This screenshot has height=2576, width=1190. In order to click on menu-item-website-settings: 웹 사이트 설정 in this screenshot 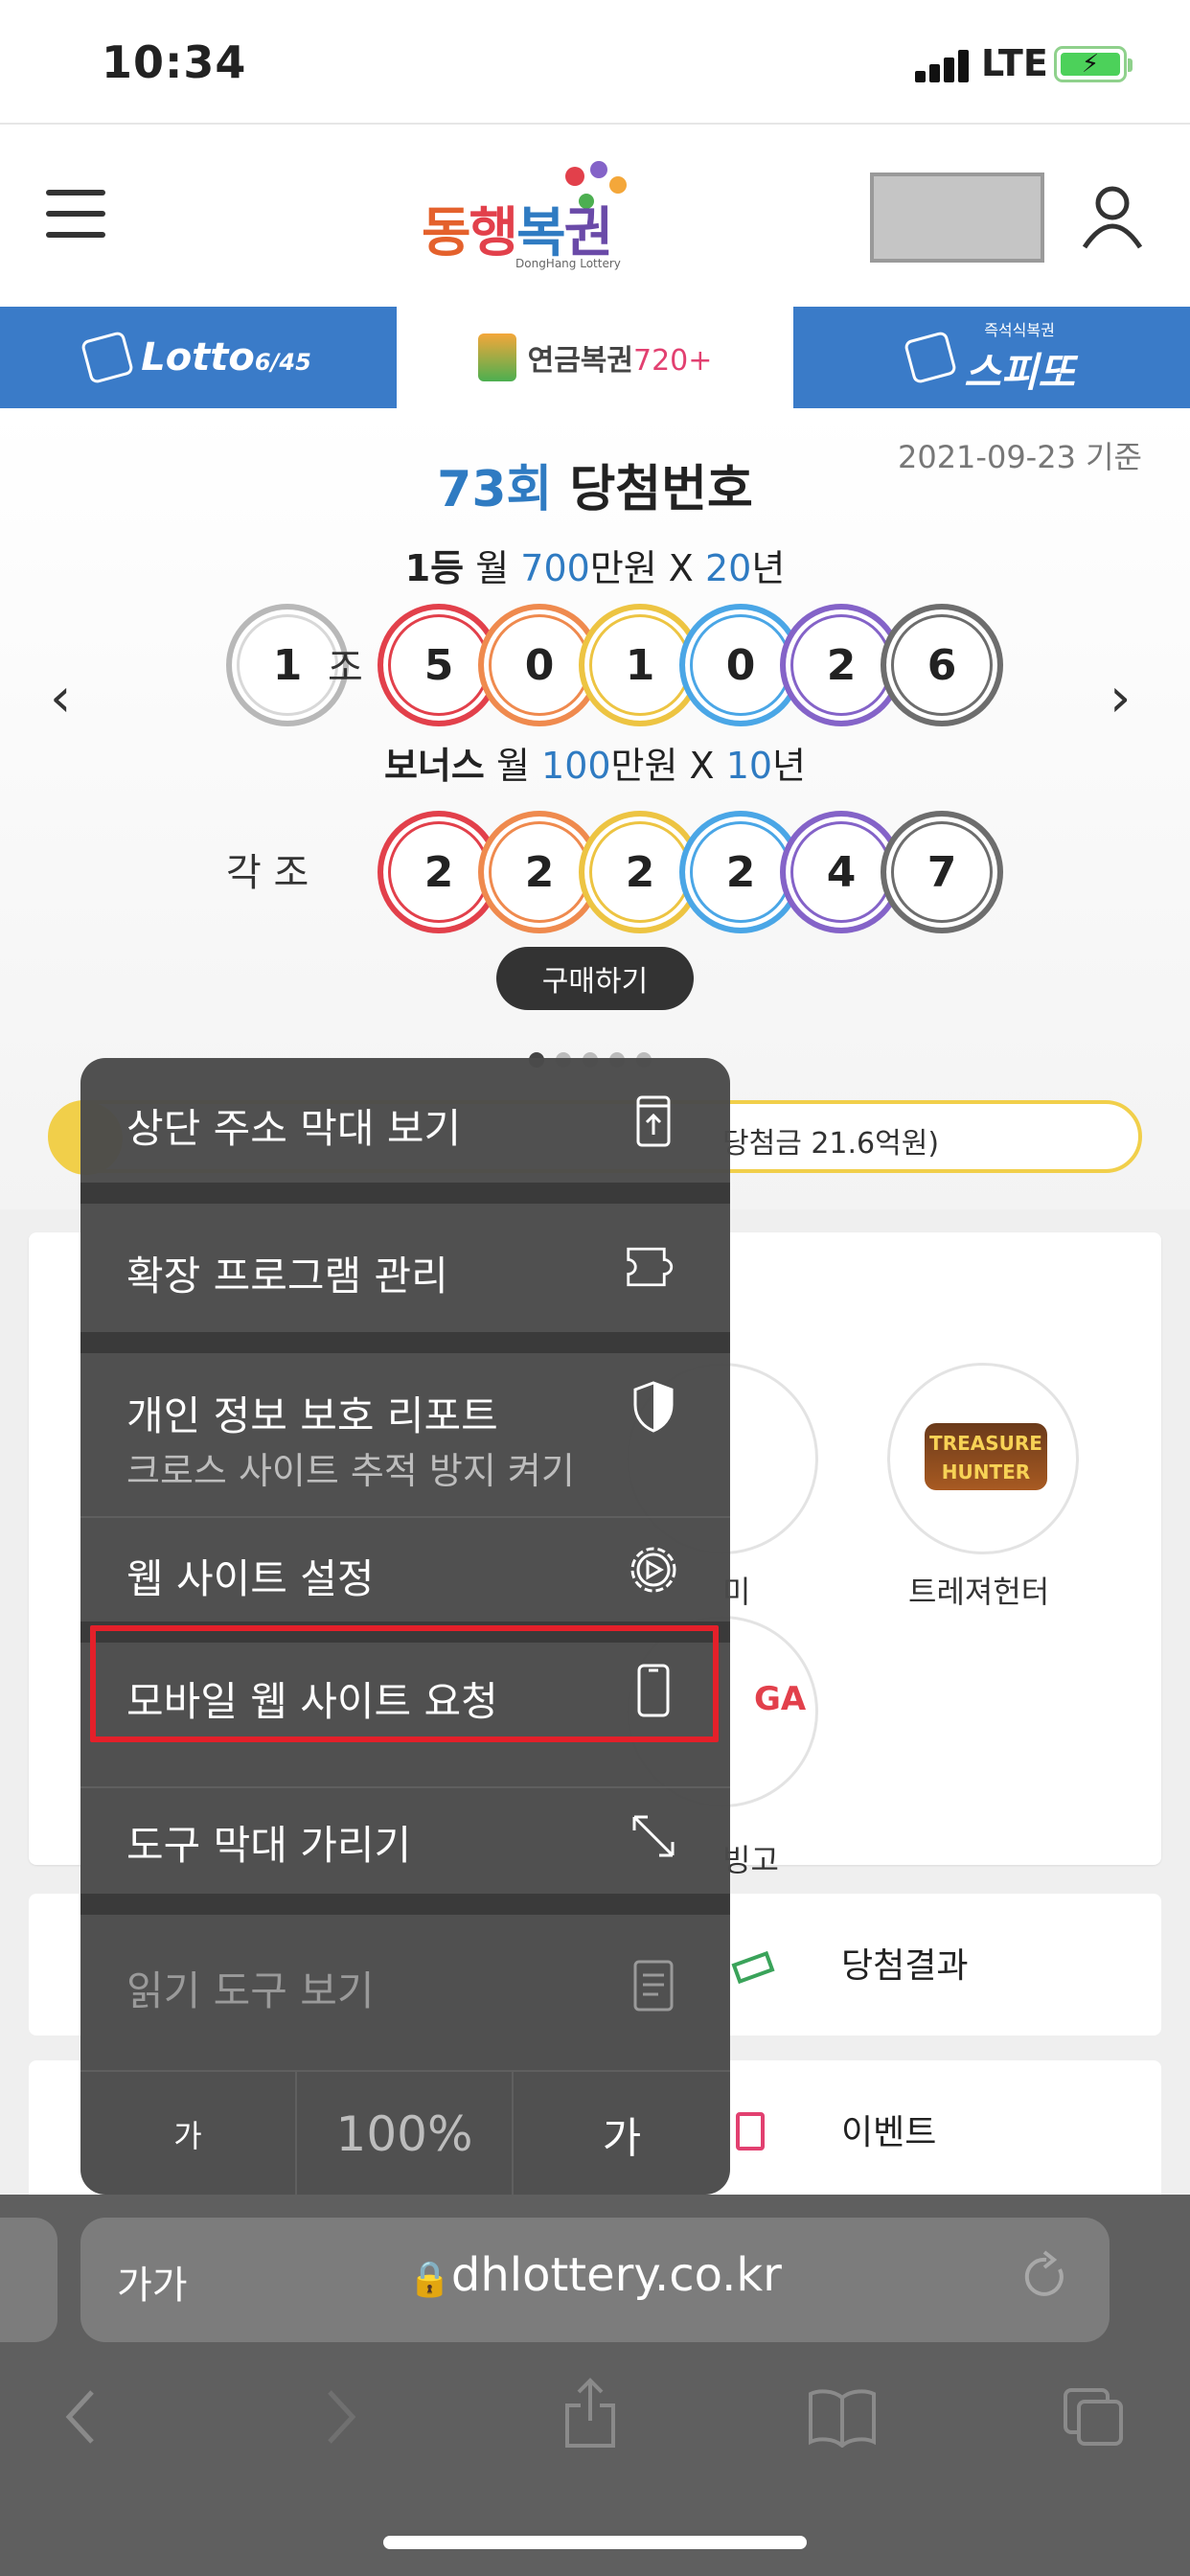, I will do `click(405, 1570)`.